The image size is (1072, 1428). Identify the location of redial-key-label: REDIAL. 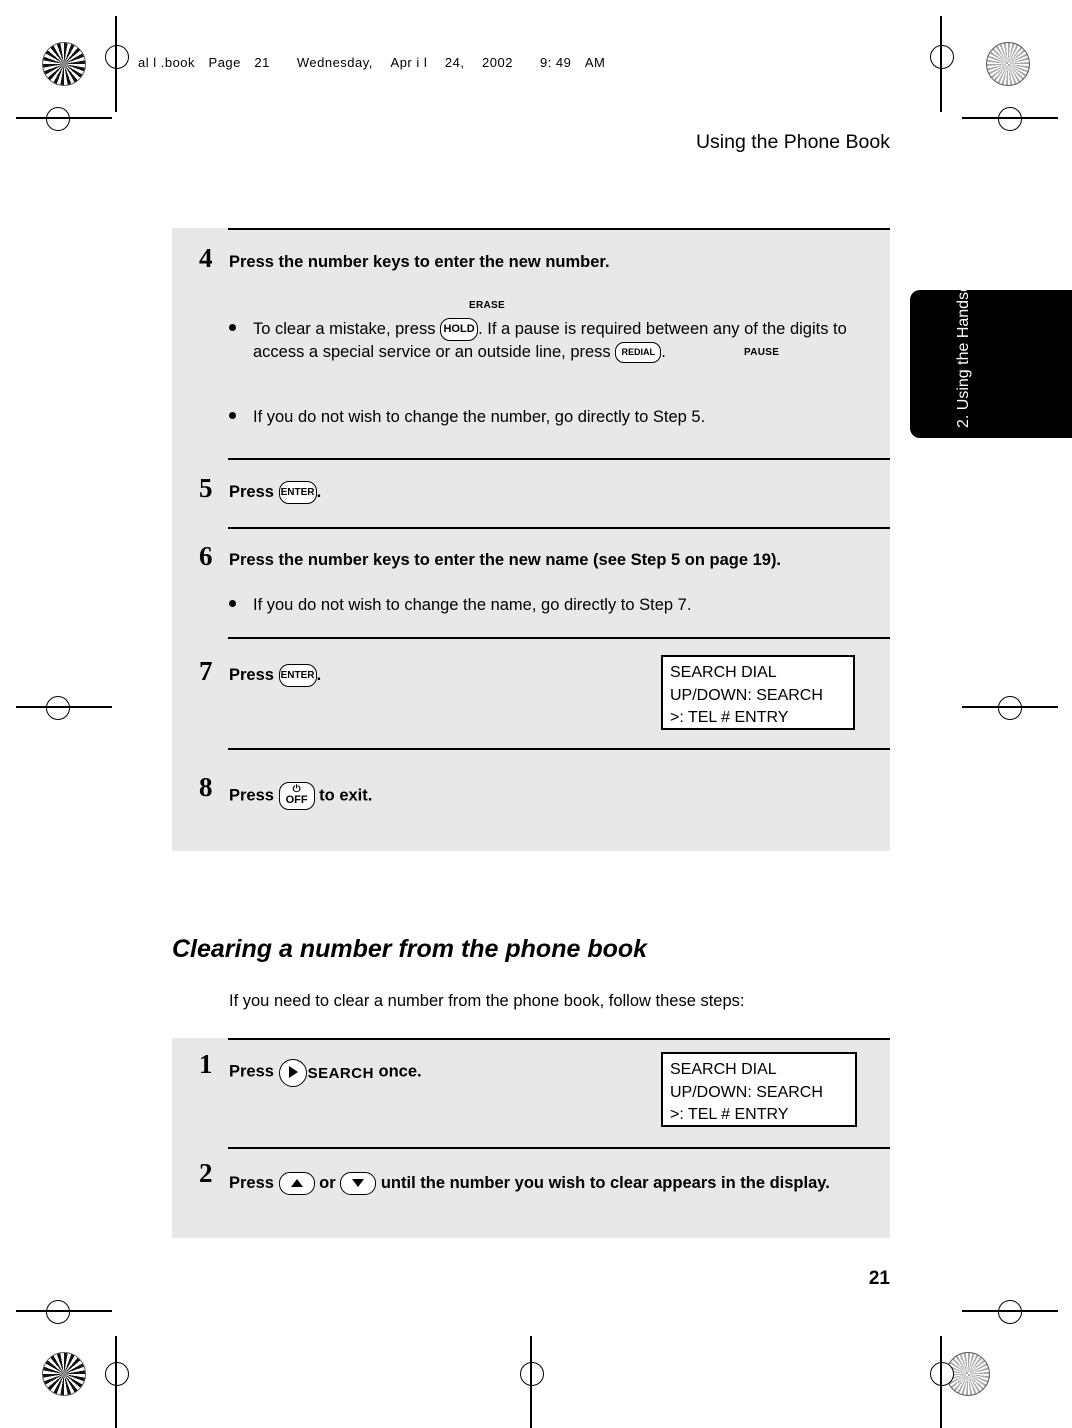
(638, 352).